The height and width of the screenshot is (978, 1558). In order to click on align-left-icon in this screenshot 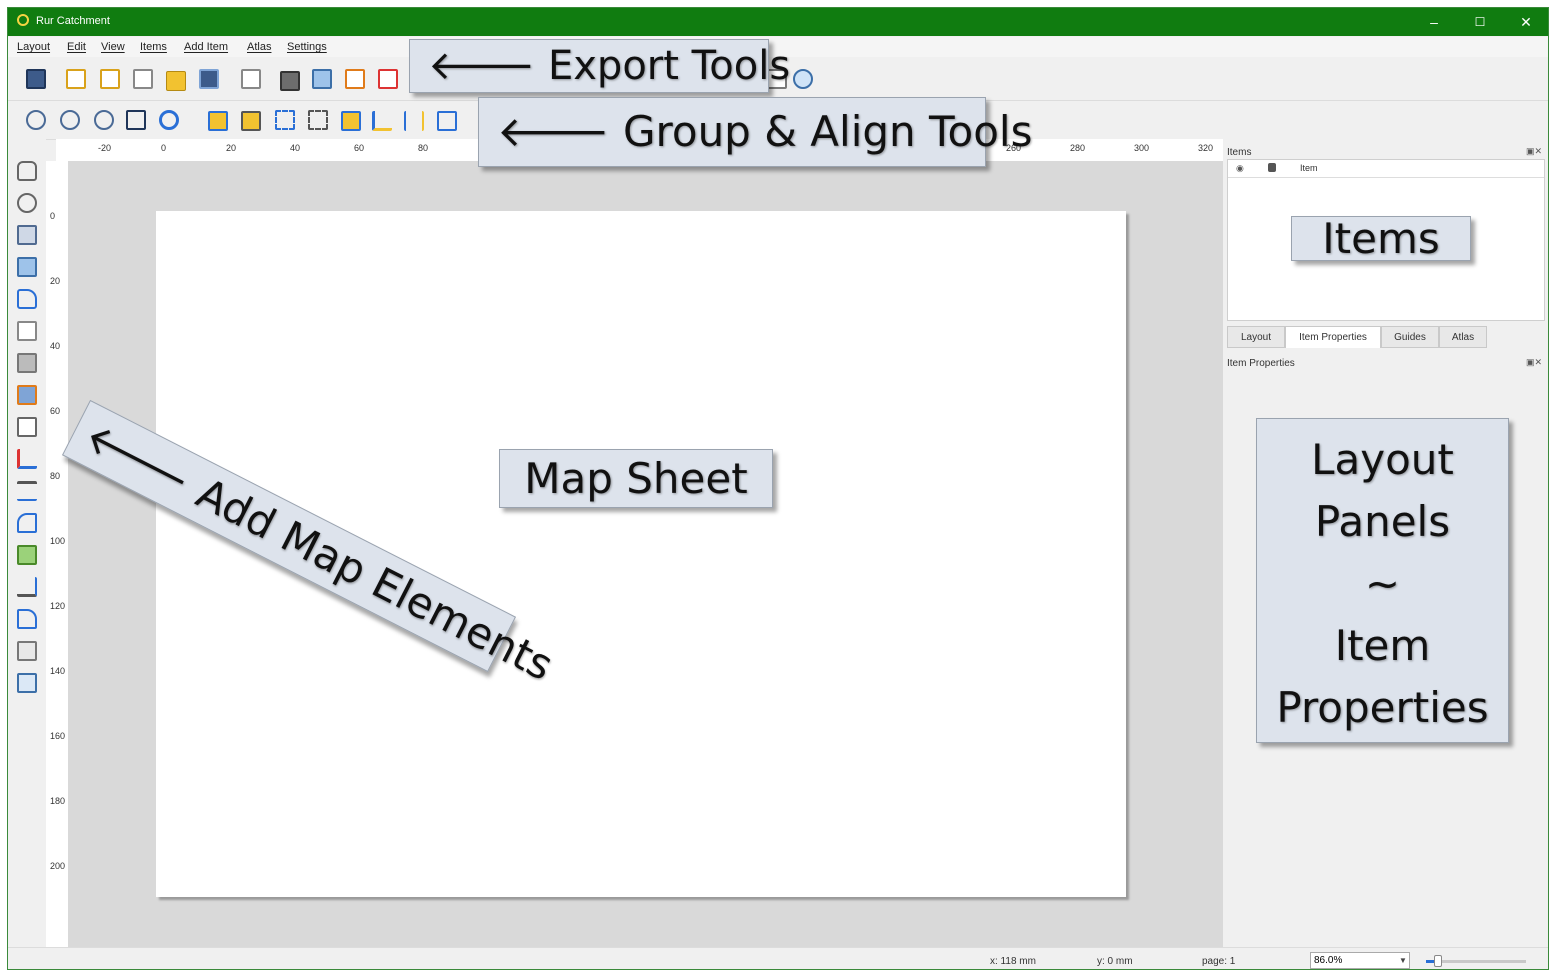, I will do `click(382, 121)`.